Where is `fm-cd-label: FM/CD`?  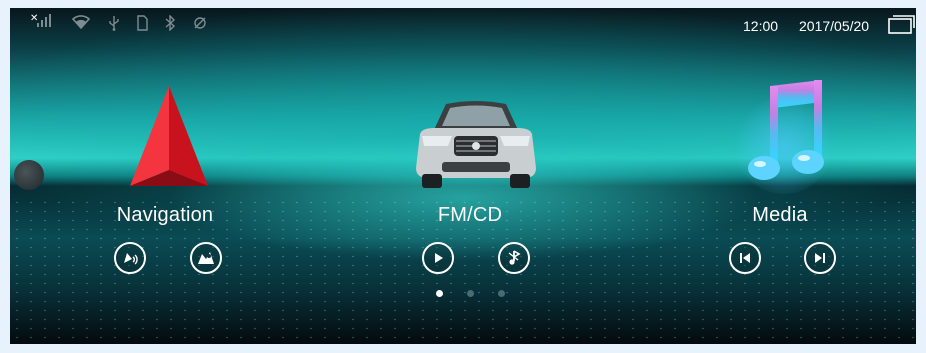 fm-cd-label: FM/CD is located at coordinates (470, 215).